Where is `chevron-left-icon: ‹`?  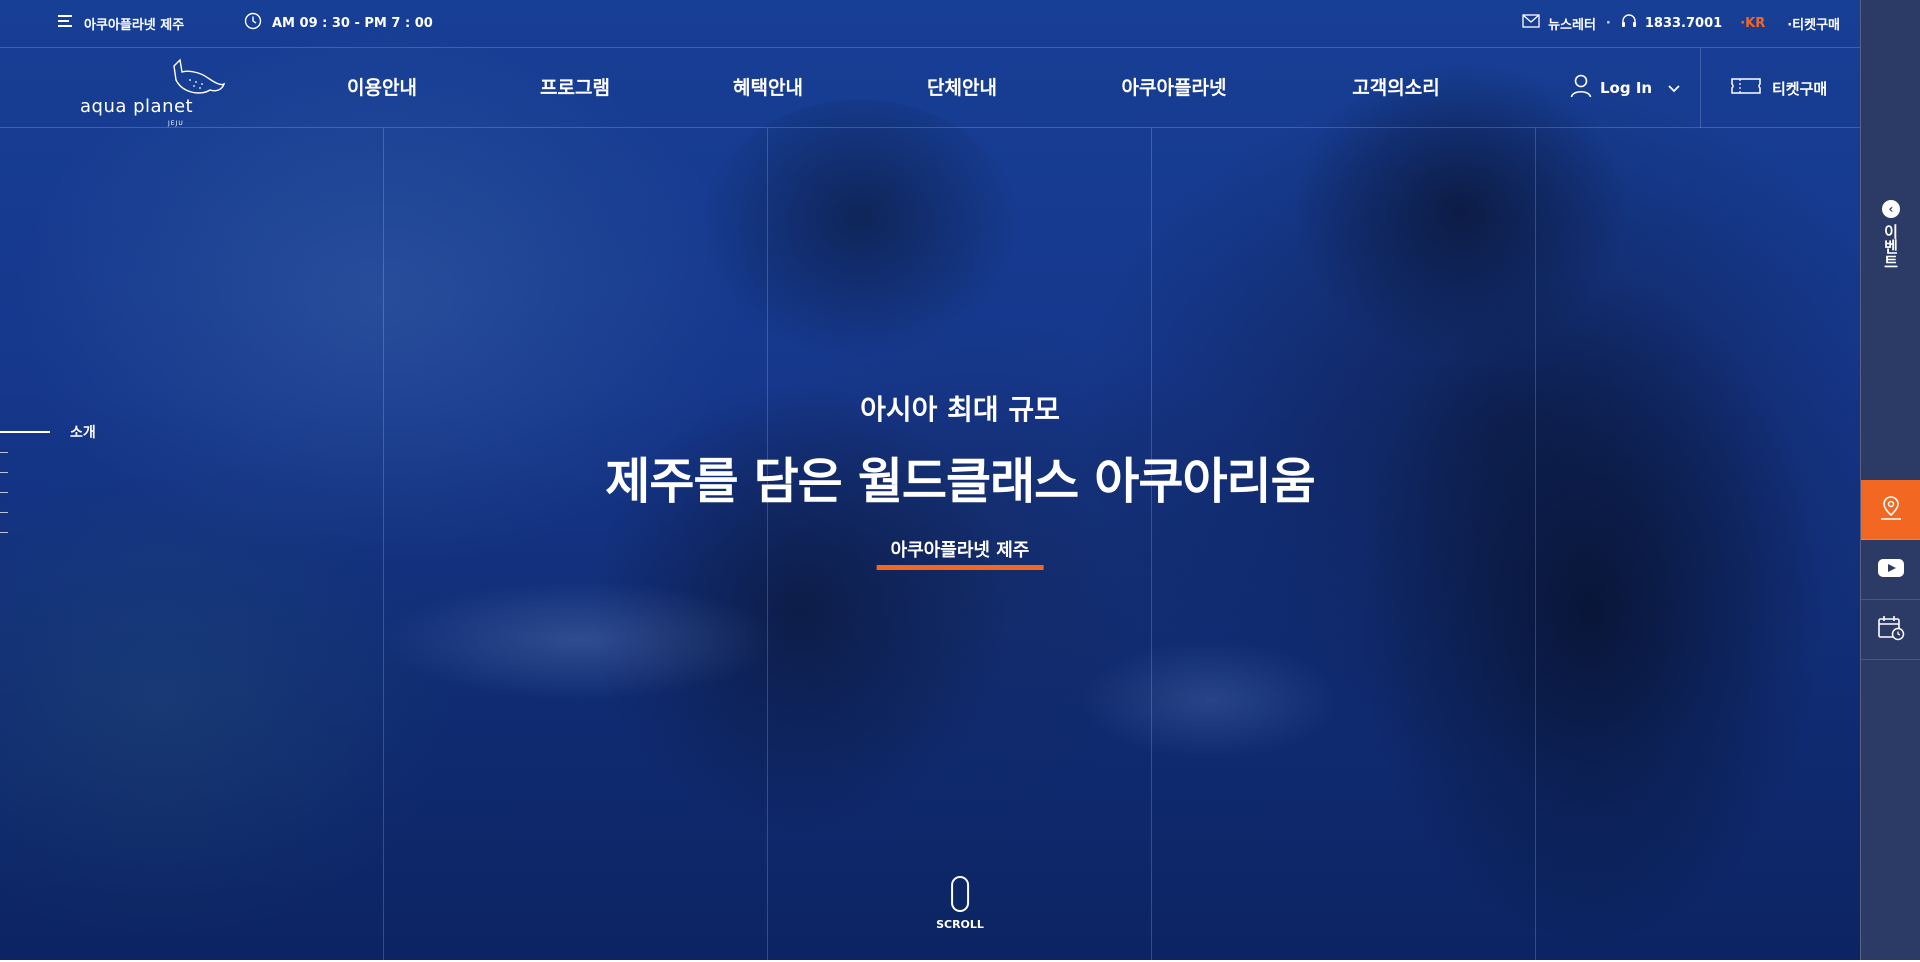 chevron-left-icon: ‹ is located at coordinates (1891, 209).